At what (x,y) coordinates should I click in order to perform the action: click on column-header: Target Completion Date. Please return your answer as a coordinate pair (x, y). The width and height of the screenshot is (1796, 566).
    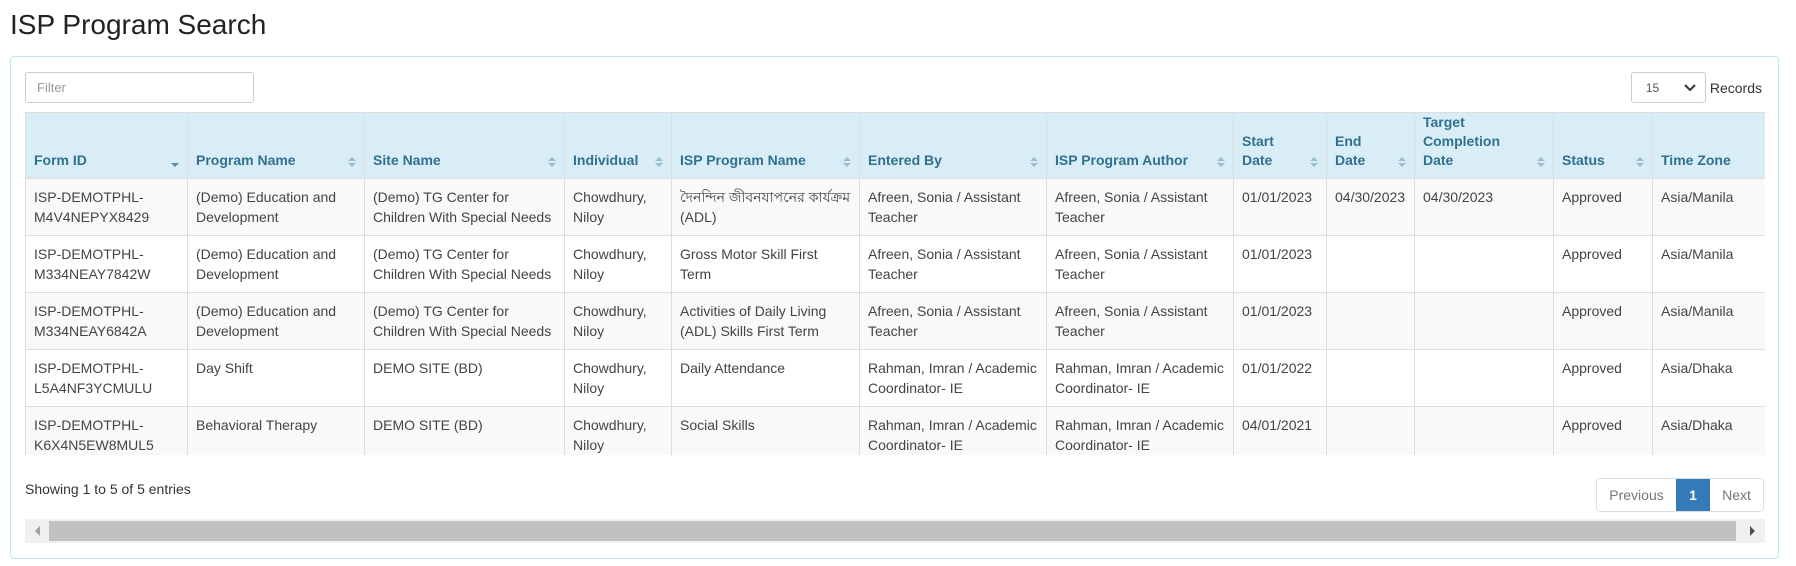
    Looking at the image, I should click on (1484, 145).